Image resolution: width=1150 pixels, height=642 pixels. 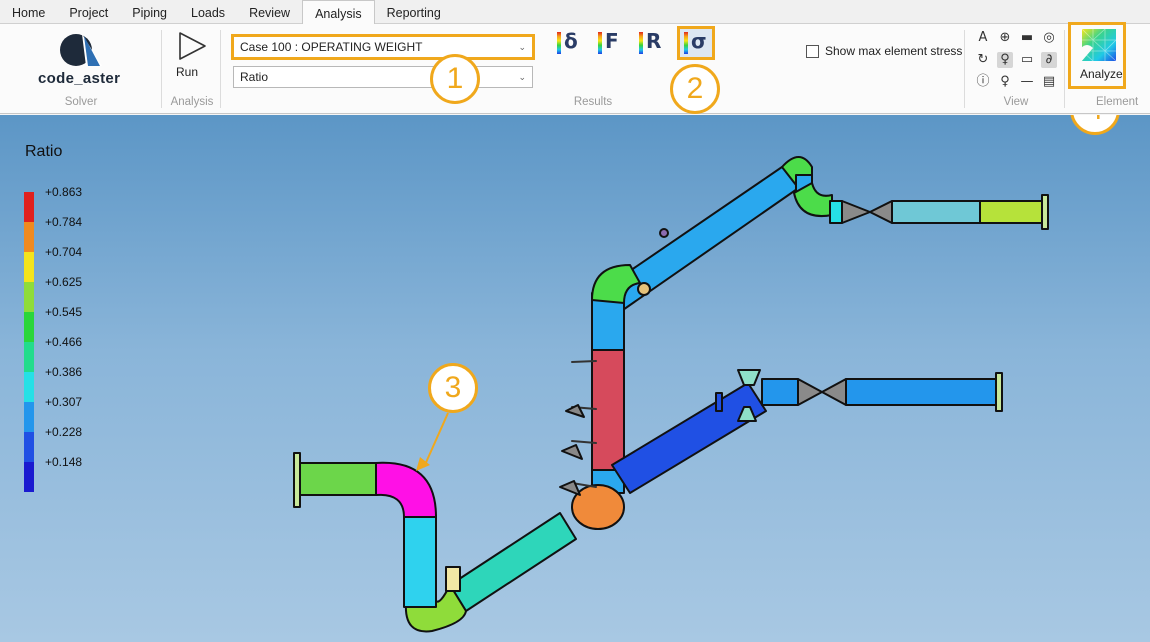 I want to click on force-icon: F, so click(x=612, y=41).